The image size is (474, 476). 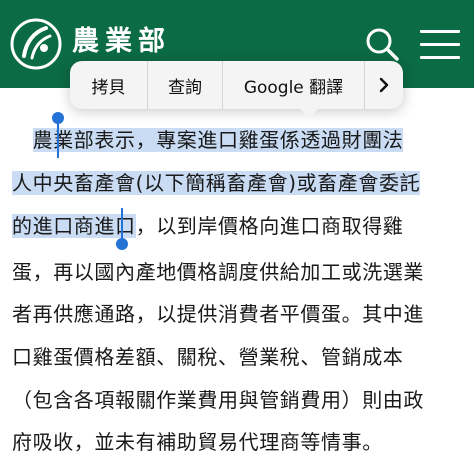 I want to click on selected-text: 的進口商進口, so click(x=74, y=226).